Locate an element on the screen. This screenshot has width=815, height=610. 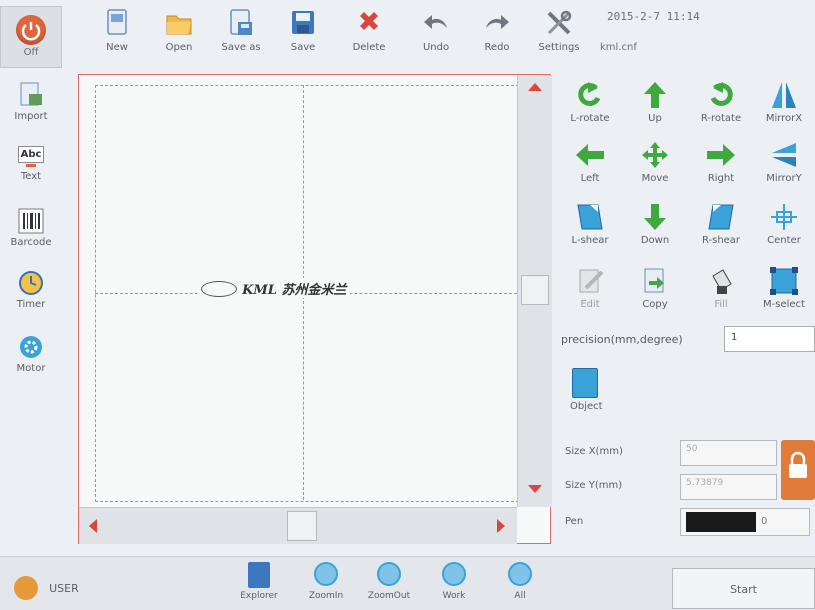
down-button: Down is located at coordinates (655, 224).